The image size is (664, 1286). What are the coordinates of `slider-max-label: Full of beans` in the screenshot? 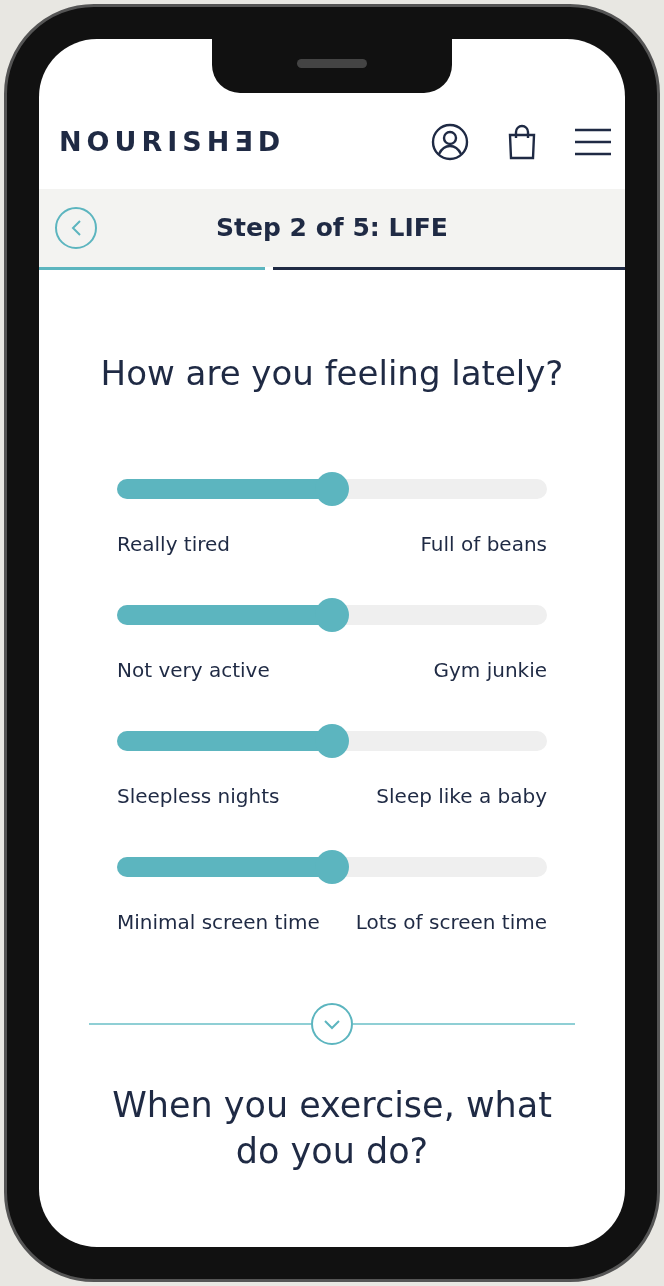 It's located at (483, 544).